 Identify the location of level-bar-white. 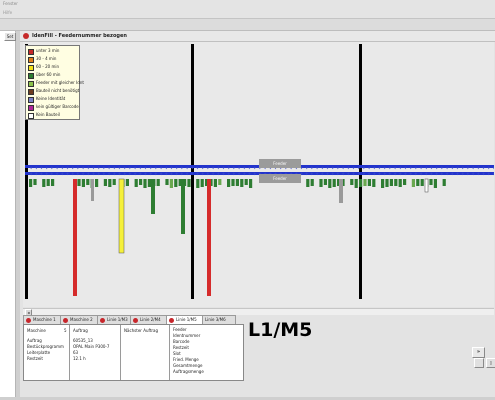
(426, 185).